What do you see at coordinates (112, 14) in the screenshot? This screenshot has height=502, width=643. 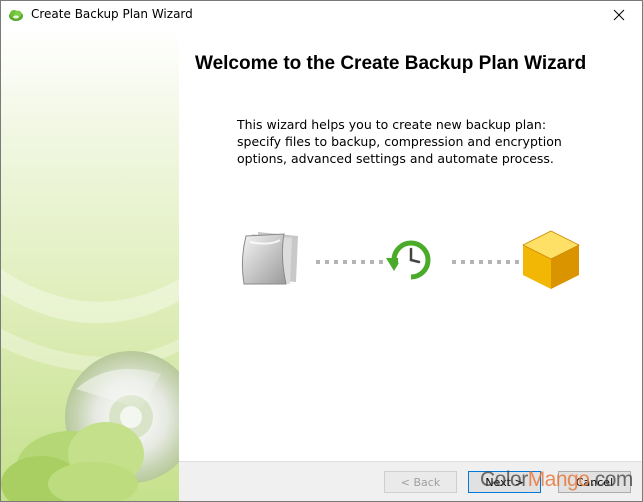 I see `window-title: Create Backup Plan Wizard` at bounding box center [112, 14].